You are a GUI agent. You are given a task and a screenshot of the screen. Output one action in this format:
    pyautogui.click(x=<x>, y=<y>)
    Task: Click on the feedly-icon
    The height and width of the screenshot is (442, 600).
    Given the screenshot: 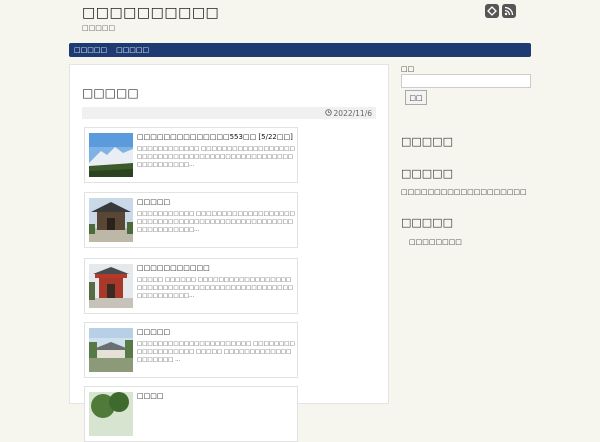 What is the action you would take?
    pyautogui.click(x=492, y=11)
    